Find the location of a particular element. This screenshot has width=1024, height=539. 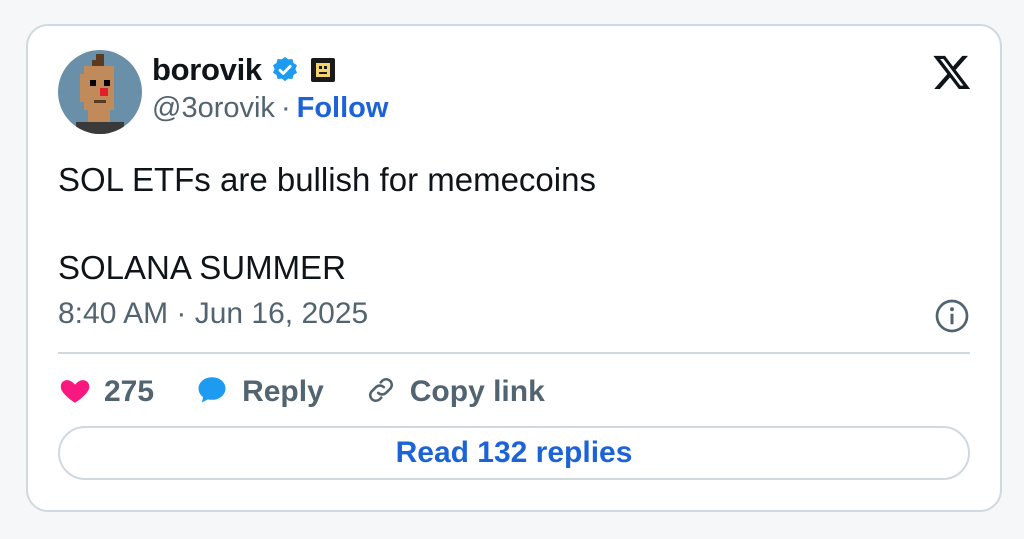

author-name-row: borovik is located at coordinates (244, 70).